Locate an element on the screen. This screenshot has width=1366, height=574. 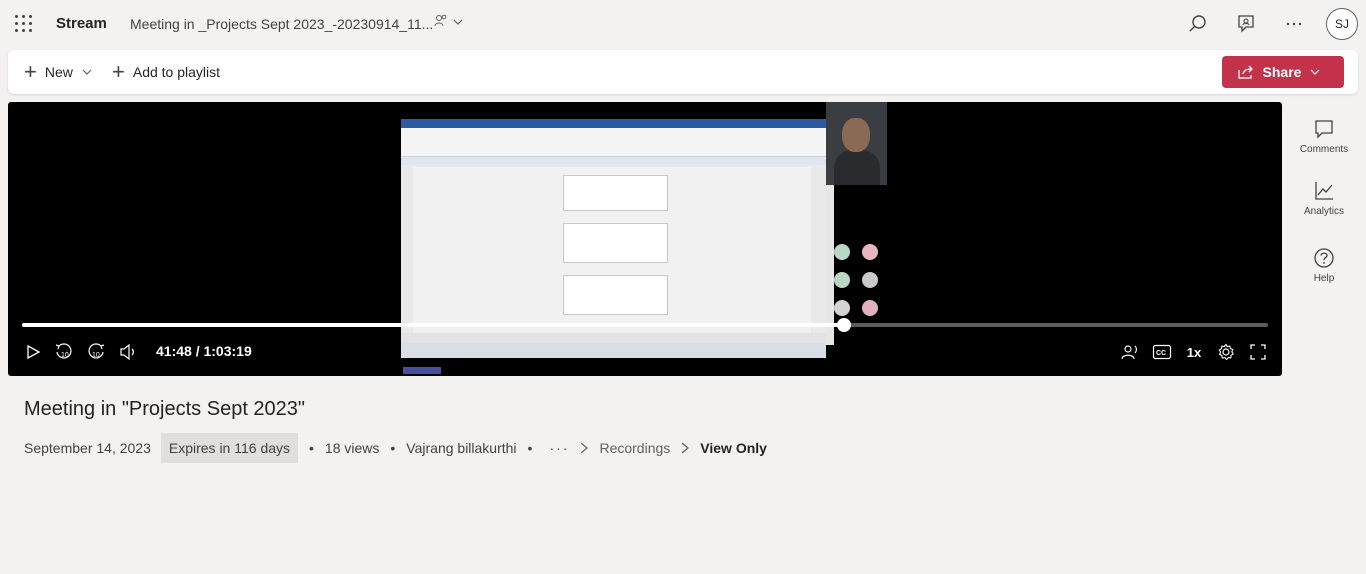
skip-forward-seconds: 10 is located at coordinates (96, 355).